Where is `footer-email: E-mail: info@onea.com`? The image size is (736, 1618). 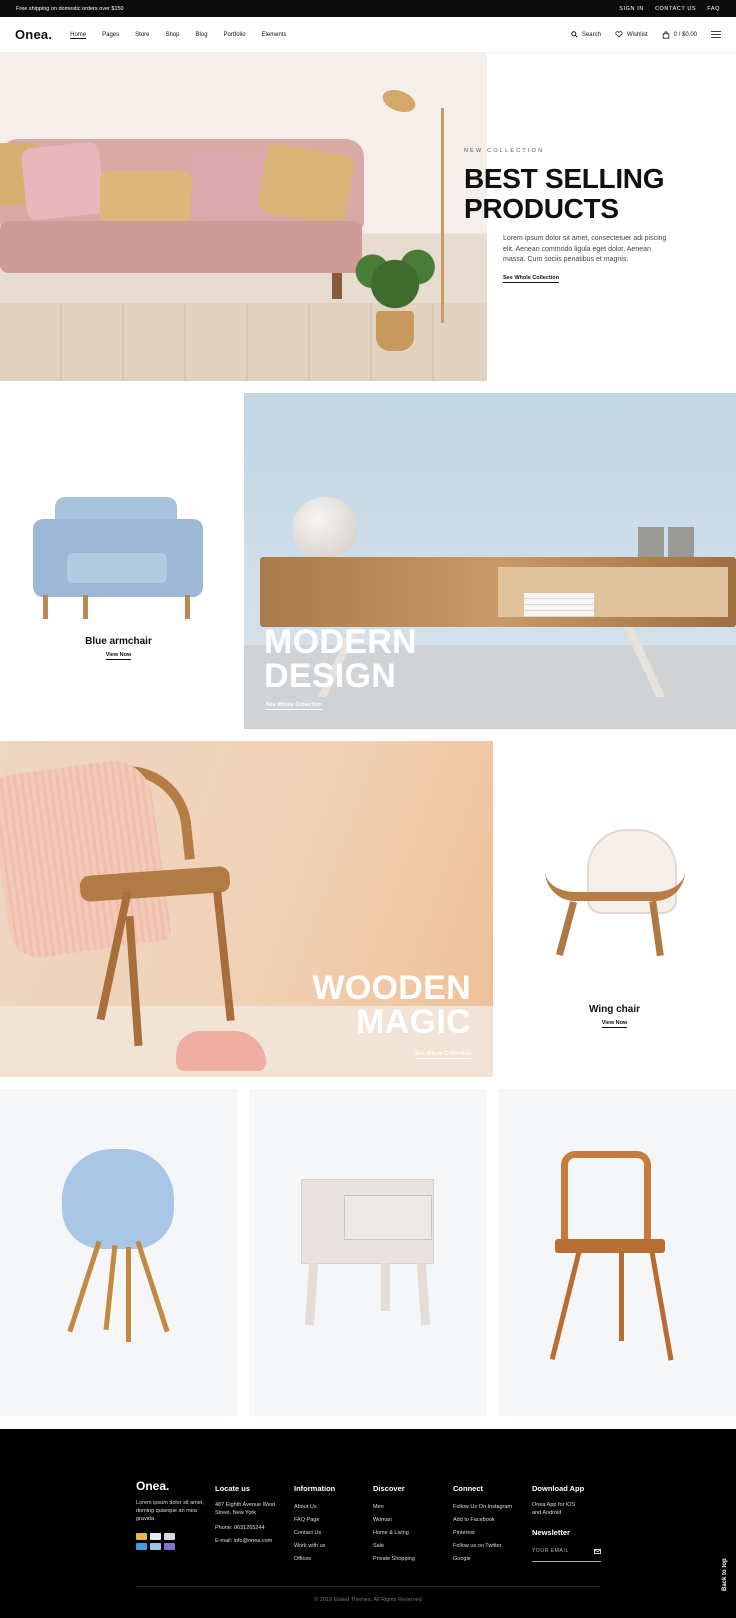
footer-email: E-mail: info@onea.com is located at coordinates (248, 1541).